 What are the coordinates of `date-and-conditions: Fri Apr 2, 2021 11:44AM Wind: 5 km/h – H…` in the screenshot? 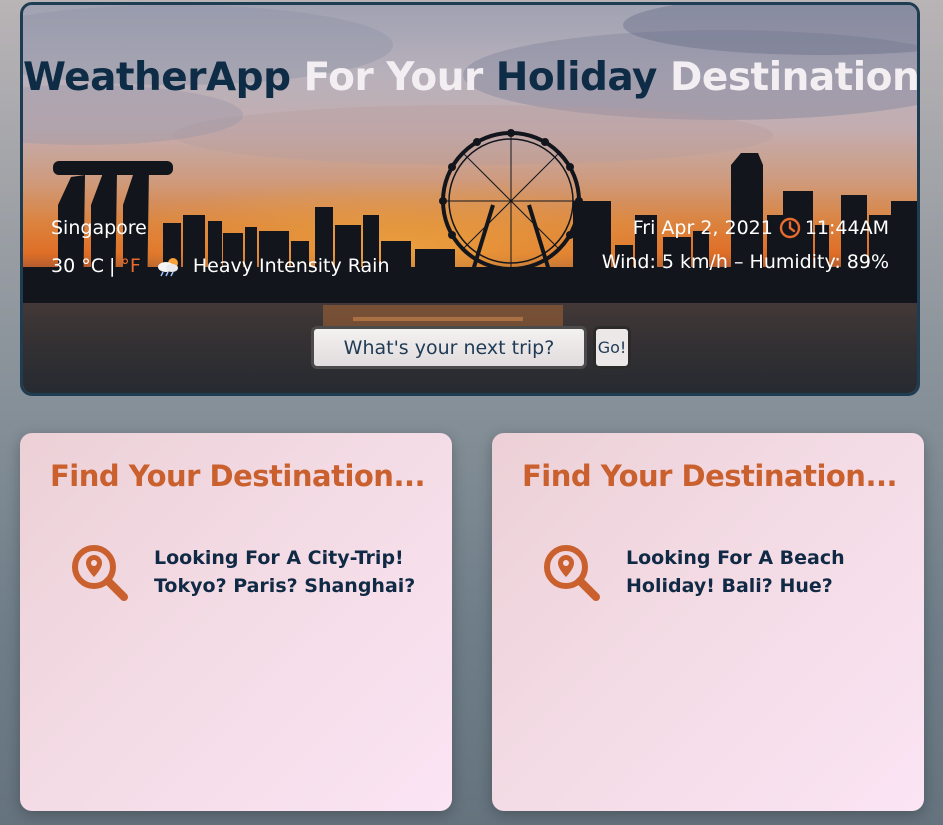 It's located at (745, 245).